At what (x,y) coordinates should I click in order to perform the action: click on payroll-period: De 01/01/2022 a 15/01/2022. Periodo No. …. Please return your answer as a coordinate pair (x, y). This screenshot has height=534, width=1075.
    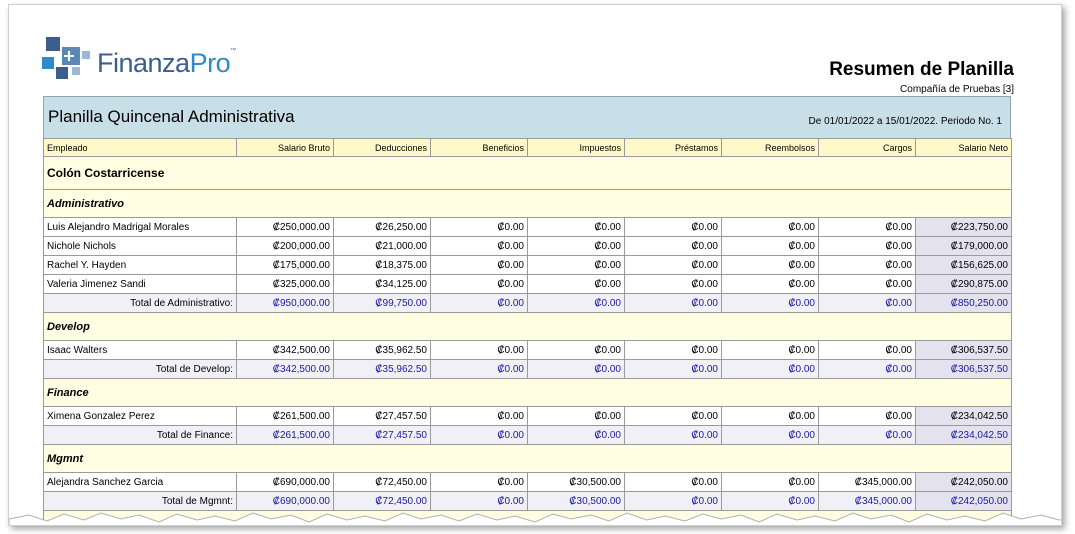
    Looking at the image, I should click on (905, 121).